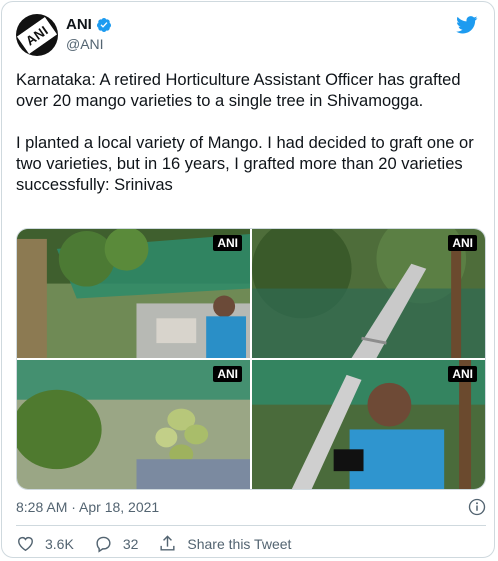 The height and width of the screenshot is (561, 498). I want to click on tweet-actions: 3.6K 32 Share this Tweet, so click(163, 543).